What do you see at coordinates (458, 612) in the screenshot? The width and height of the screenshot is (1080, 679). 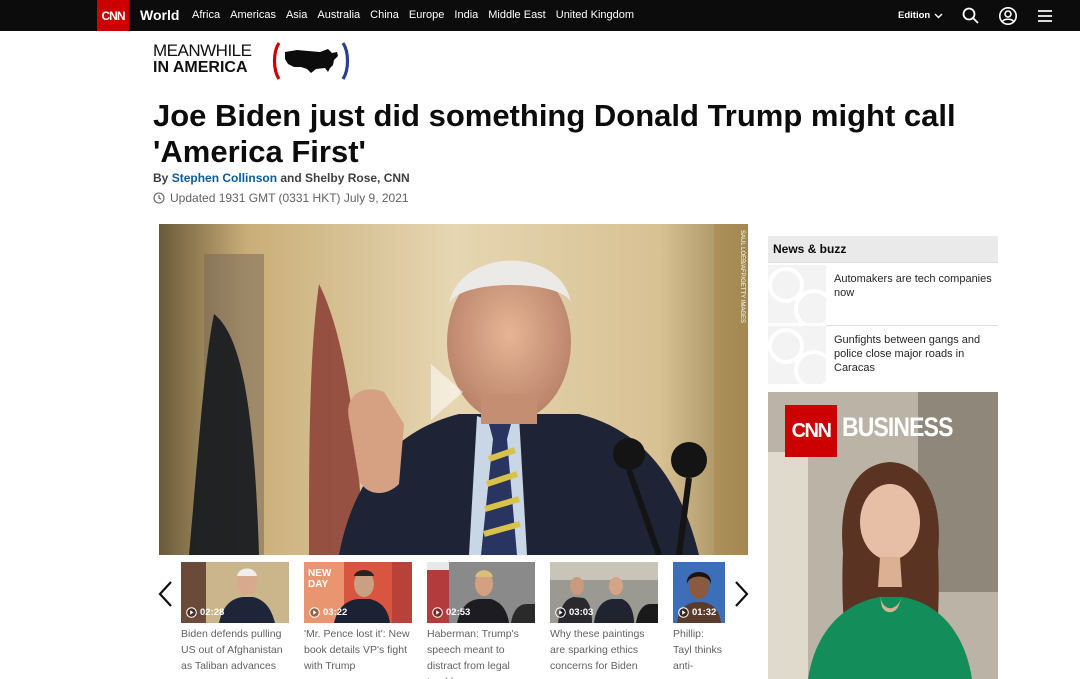 I see `video-duration-text: 02:53` at bounding box center [458, 612].